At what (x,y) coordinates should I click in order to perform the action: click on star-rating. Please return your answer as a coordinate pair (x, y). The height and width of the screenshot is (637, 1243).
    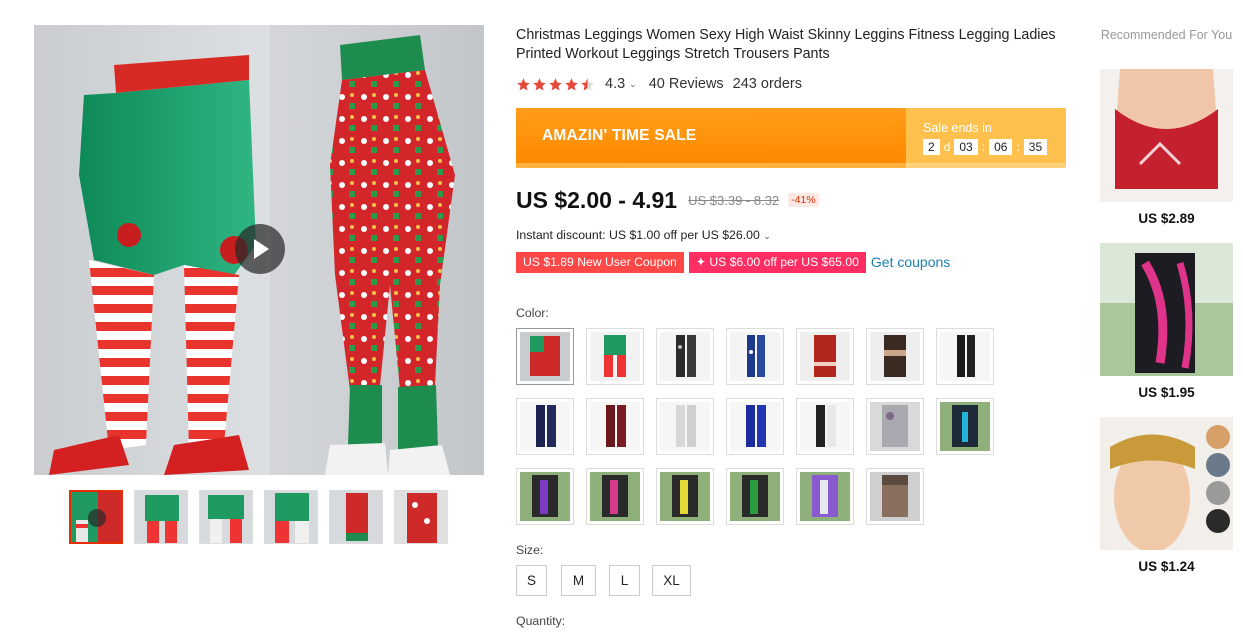
    Looking at the image, I should click on (555, 84).